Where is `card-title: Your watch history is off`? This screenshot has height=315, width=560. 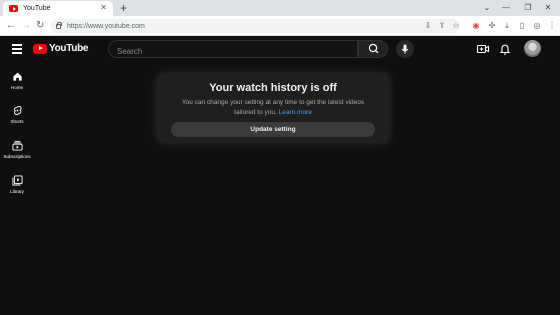 card-title: Your watch history is off is located at coordinates (273, 88).